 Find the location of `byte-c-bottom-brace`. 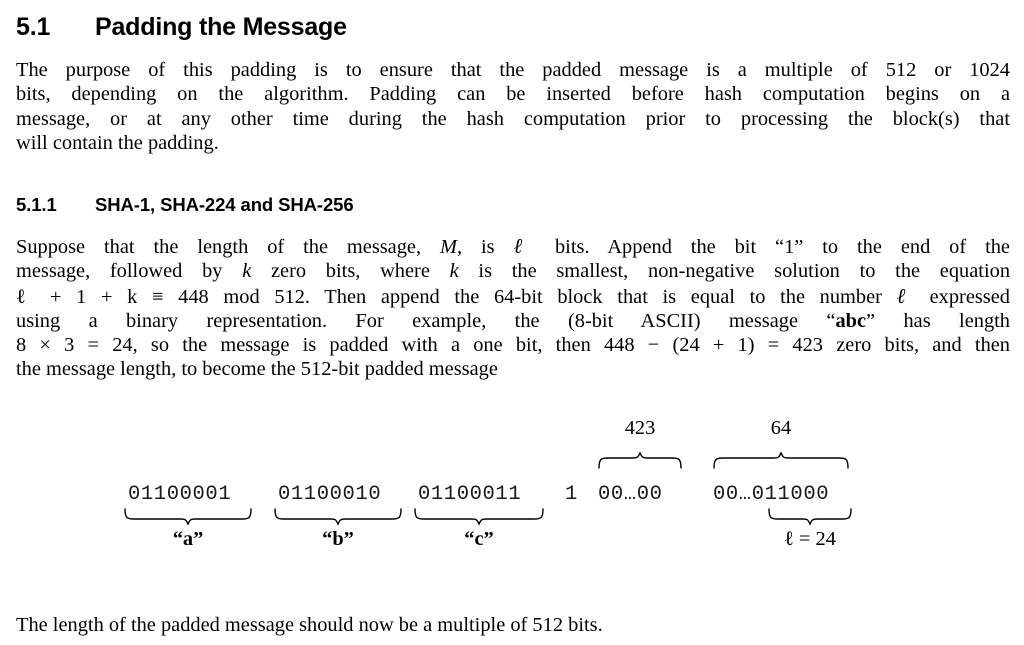

byte-c-bottom-brace is located at coordinates (479, 517).